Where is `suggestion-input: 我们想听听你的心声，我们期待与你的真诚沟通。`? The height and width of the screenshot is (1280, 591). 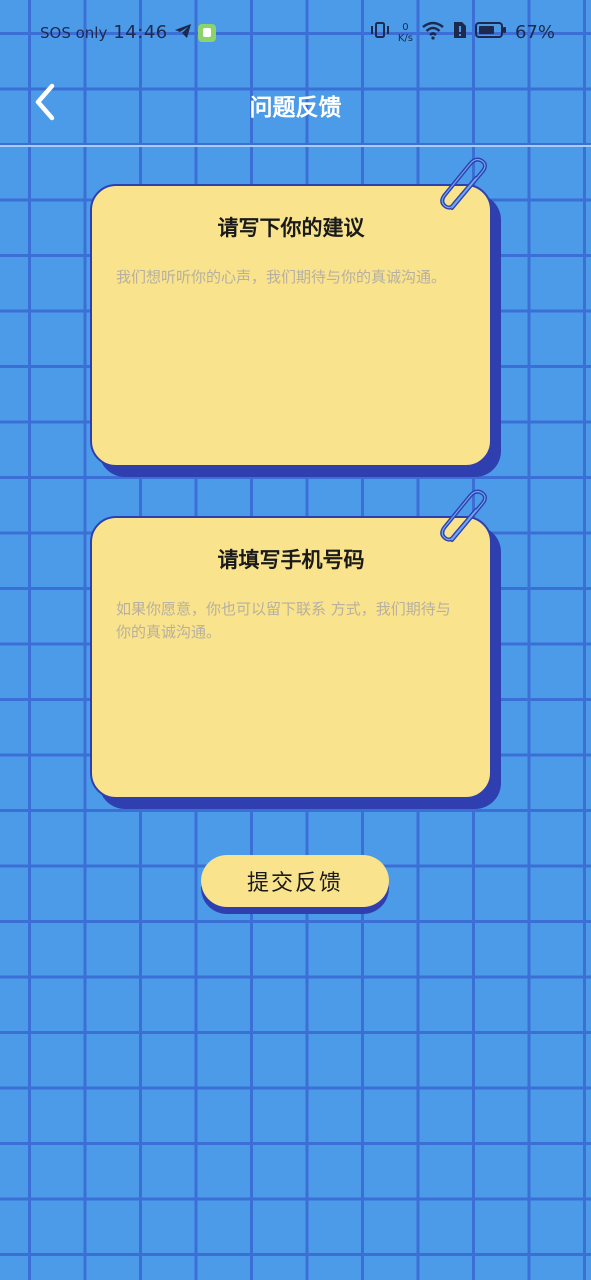 suggestion-input: 我们想听听你的心声，我们期待与你的真诚沟通。 is located at coordinates (289, 355).